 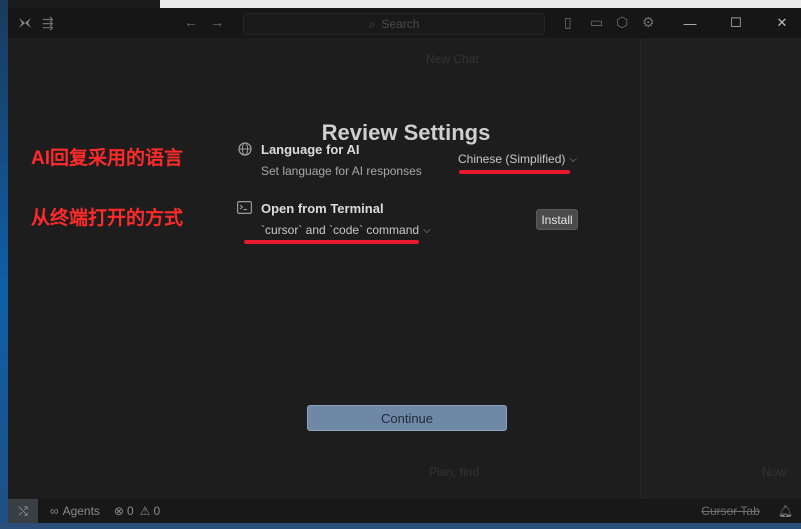 What do you see at coordinates (331, 242) in the screenshot?
I see `terminal-underline` at bounding box center [331, 242].